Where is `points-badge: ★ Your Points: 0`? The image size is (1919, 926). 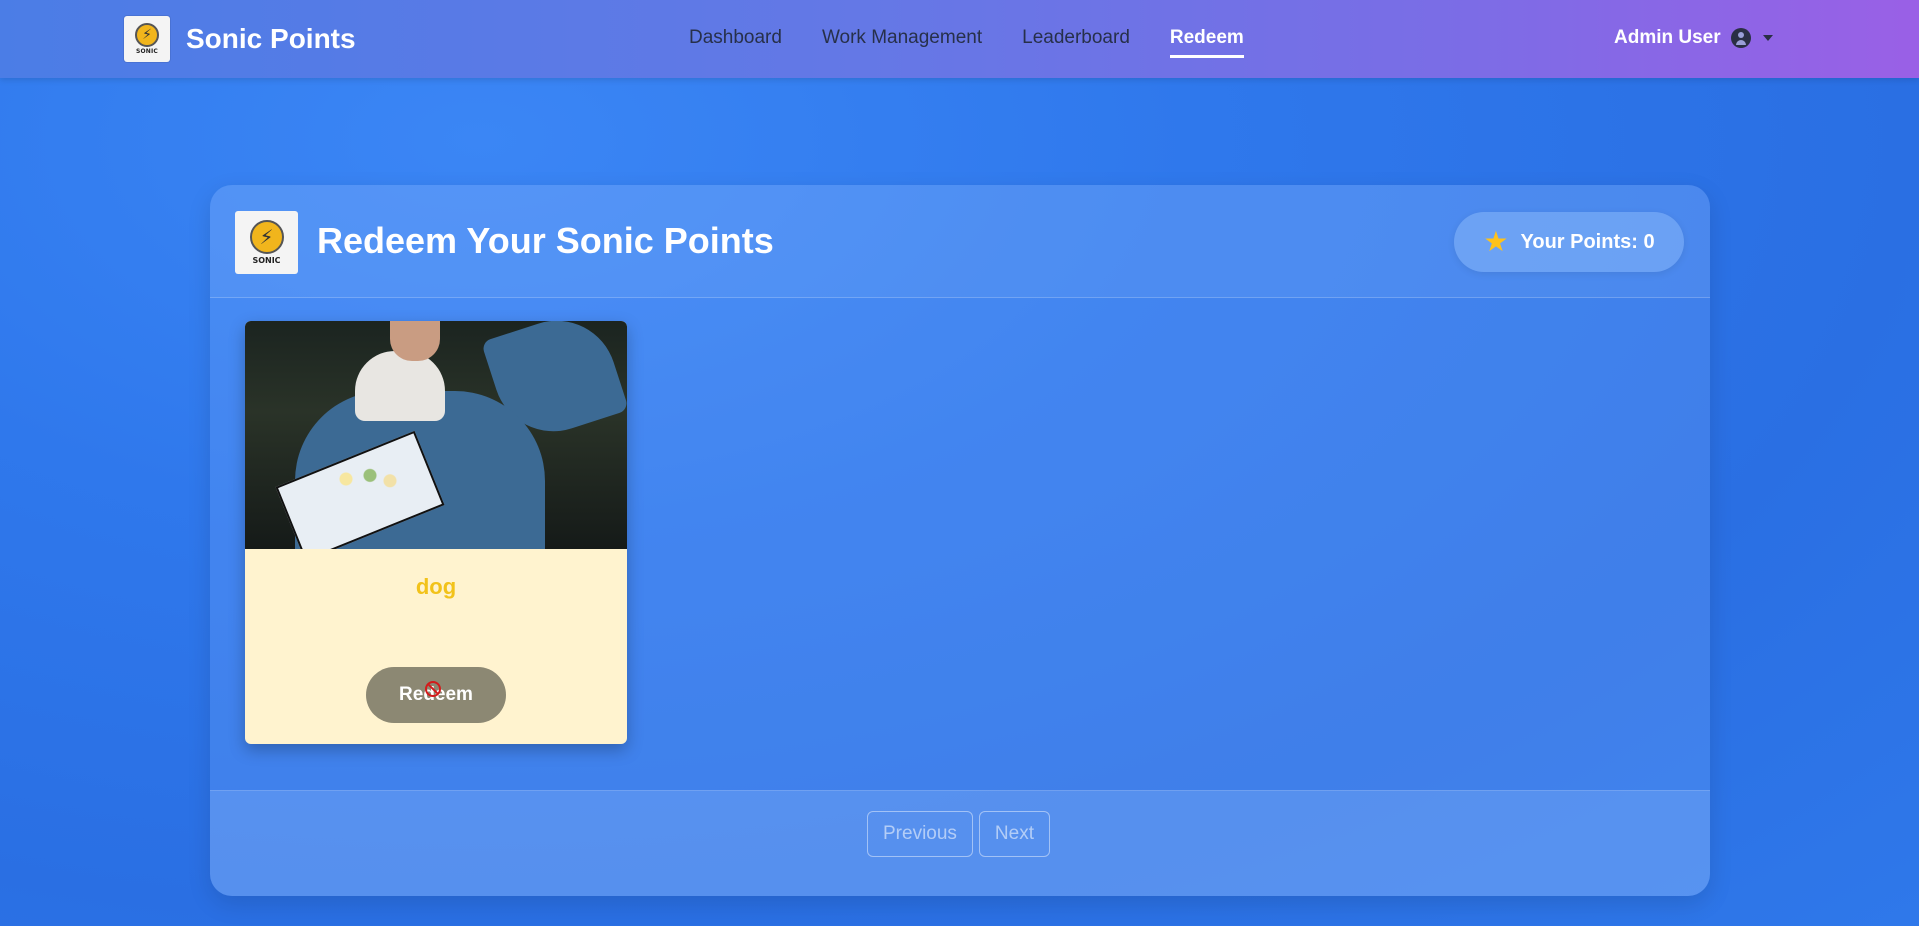
points-badge: ★ Your Points: 0 is located at coordinates (1569, 242).